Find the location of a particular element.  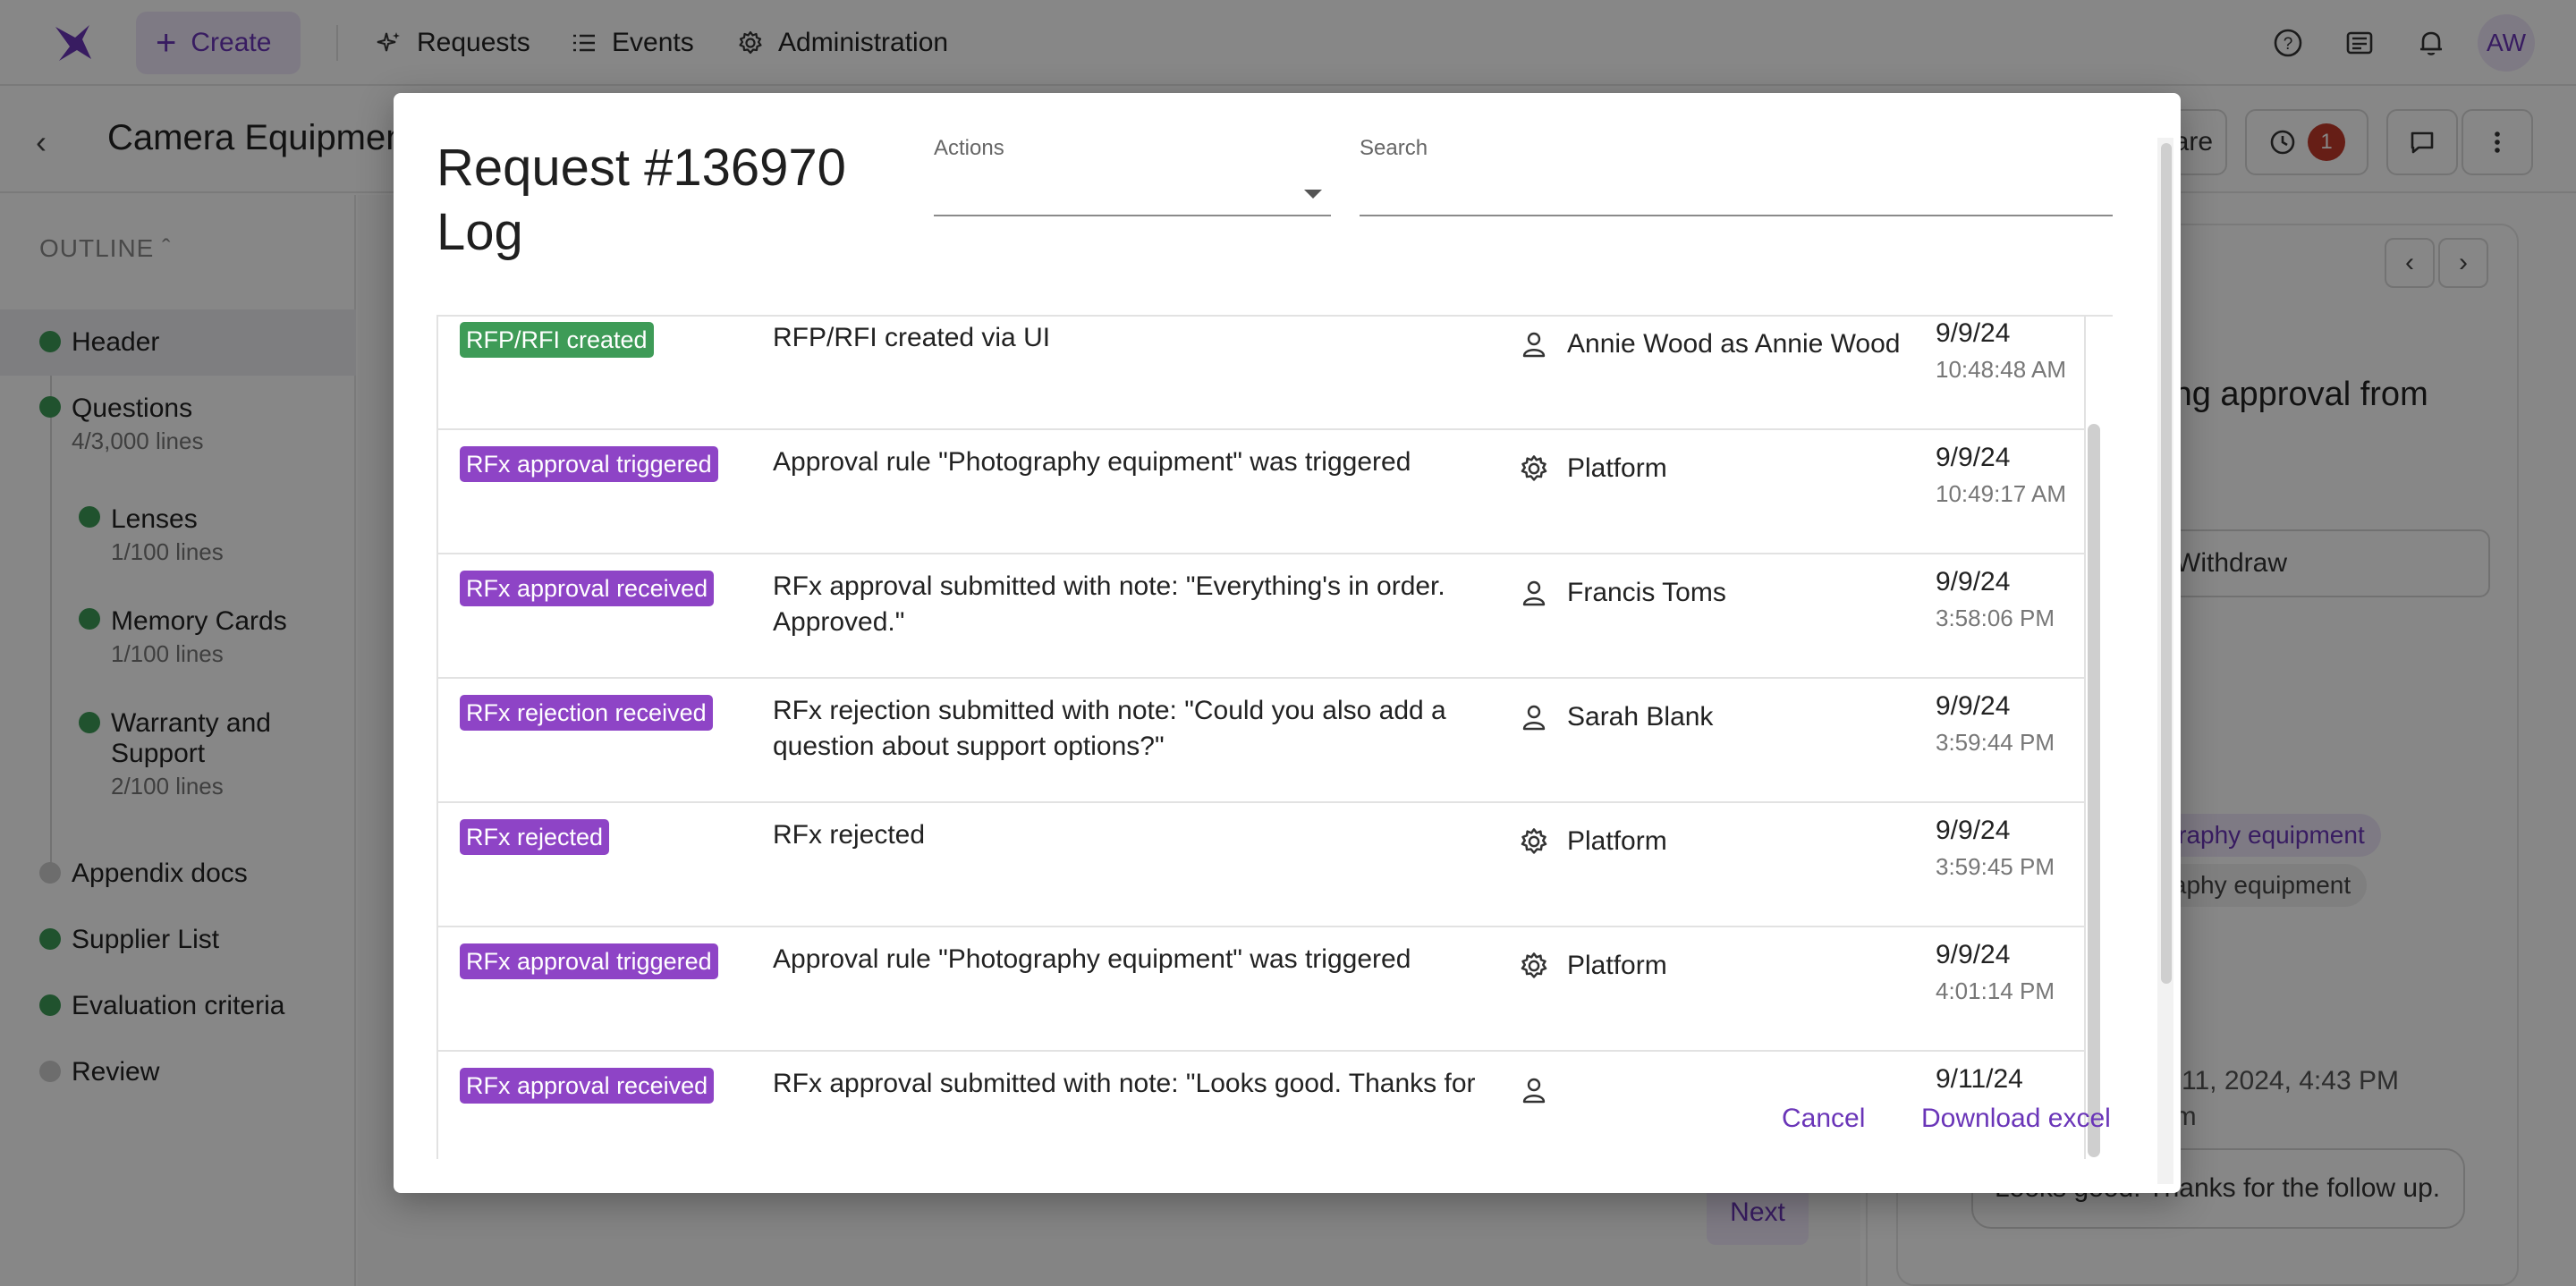

dialog-scrollbar is located at coordinates (2166, 563).